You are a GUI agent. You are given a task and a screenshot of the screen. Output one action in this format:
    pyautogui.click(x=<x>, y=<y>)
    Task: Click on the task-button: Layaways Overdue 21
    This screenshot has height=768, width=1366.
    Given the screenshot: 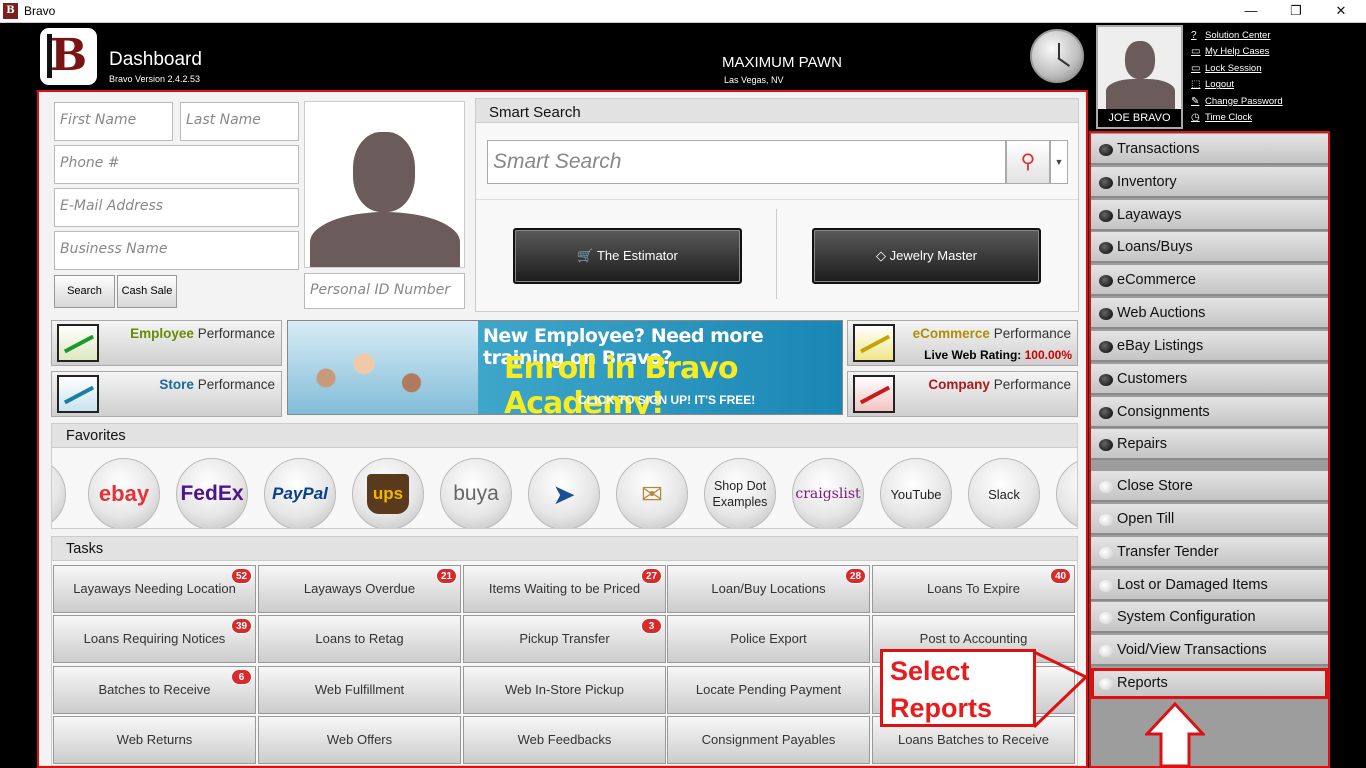 What is the action you would take?
    pyautogui.click(x=359, y=589)
    